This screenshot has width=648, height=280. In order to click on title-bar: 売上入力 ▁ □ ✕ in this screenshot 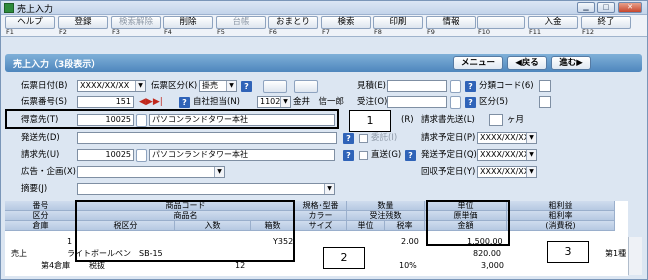, I will do `click(324, 8)`.